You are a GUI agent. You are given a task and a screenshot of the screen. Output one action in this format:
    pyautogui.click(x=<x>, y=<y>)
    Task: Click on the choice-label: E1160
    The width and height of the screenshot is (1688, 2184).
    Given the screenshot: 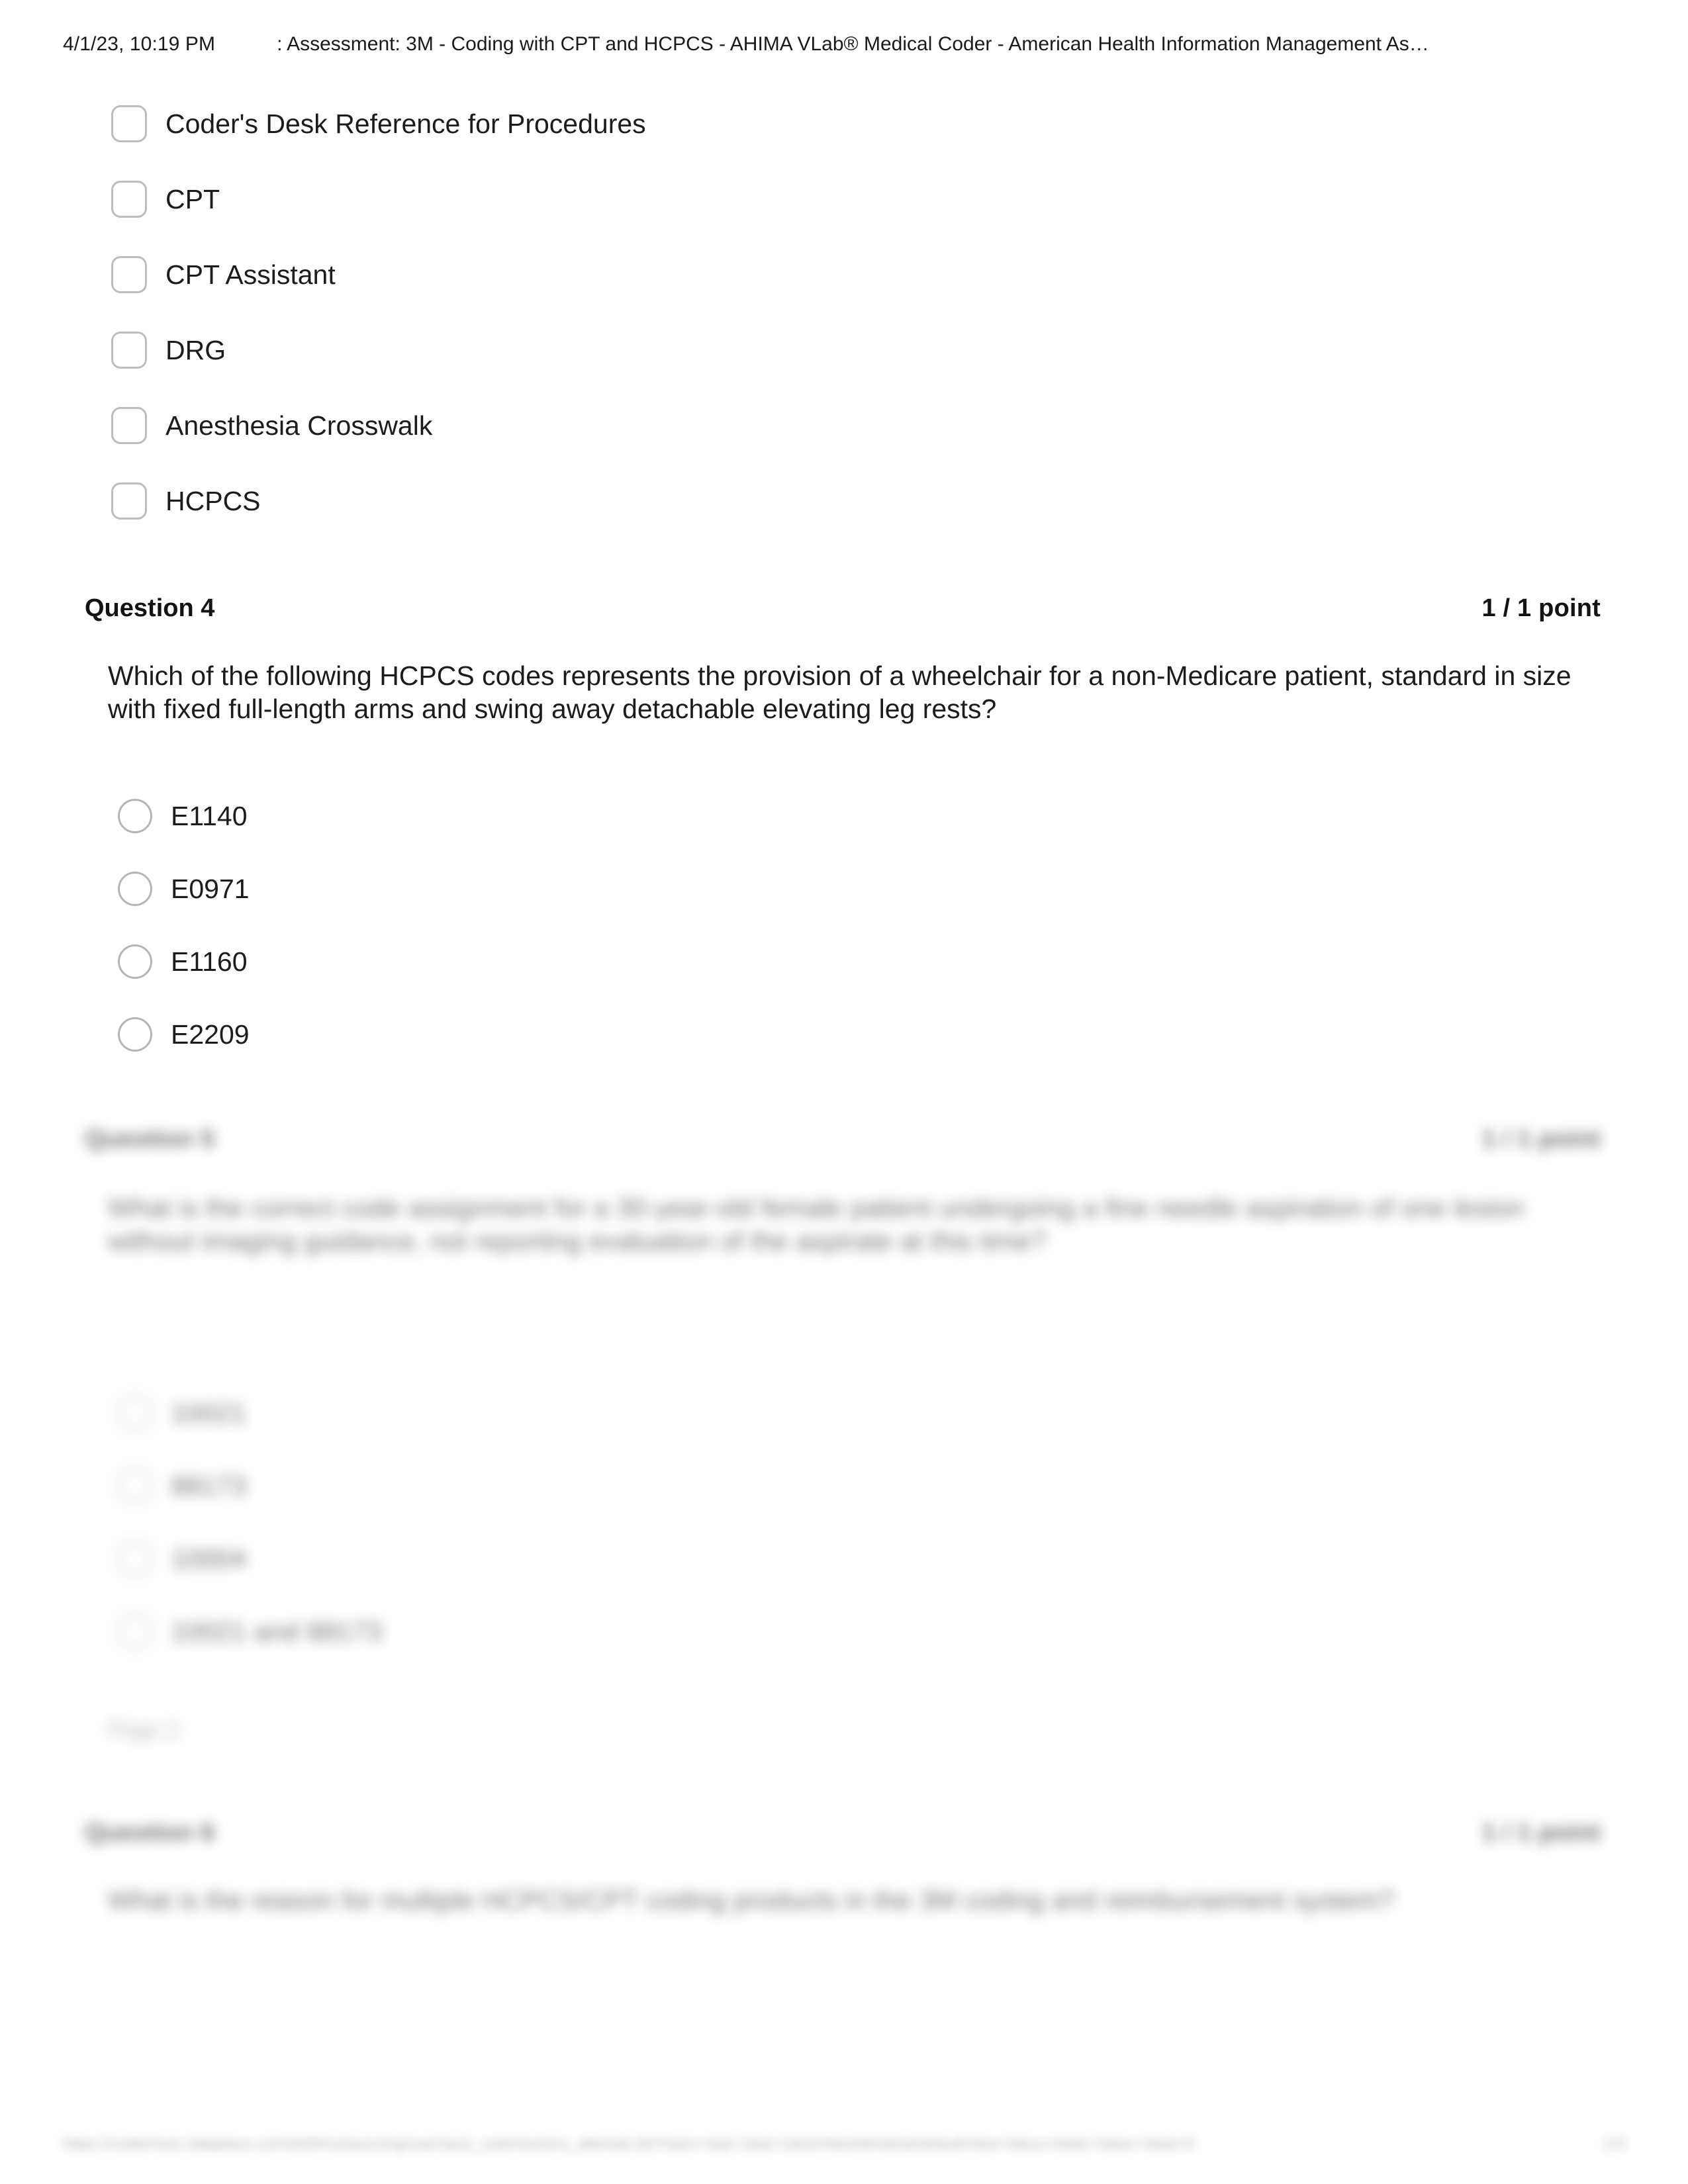 What is the action you would take?
    pyautogui.click(x=209, y=961)
    